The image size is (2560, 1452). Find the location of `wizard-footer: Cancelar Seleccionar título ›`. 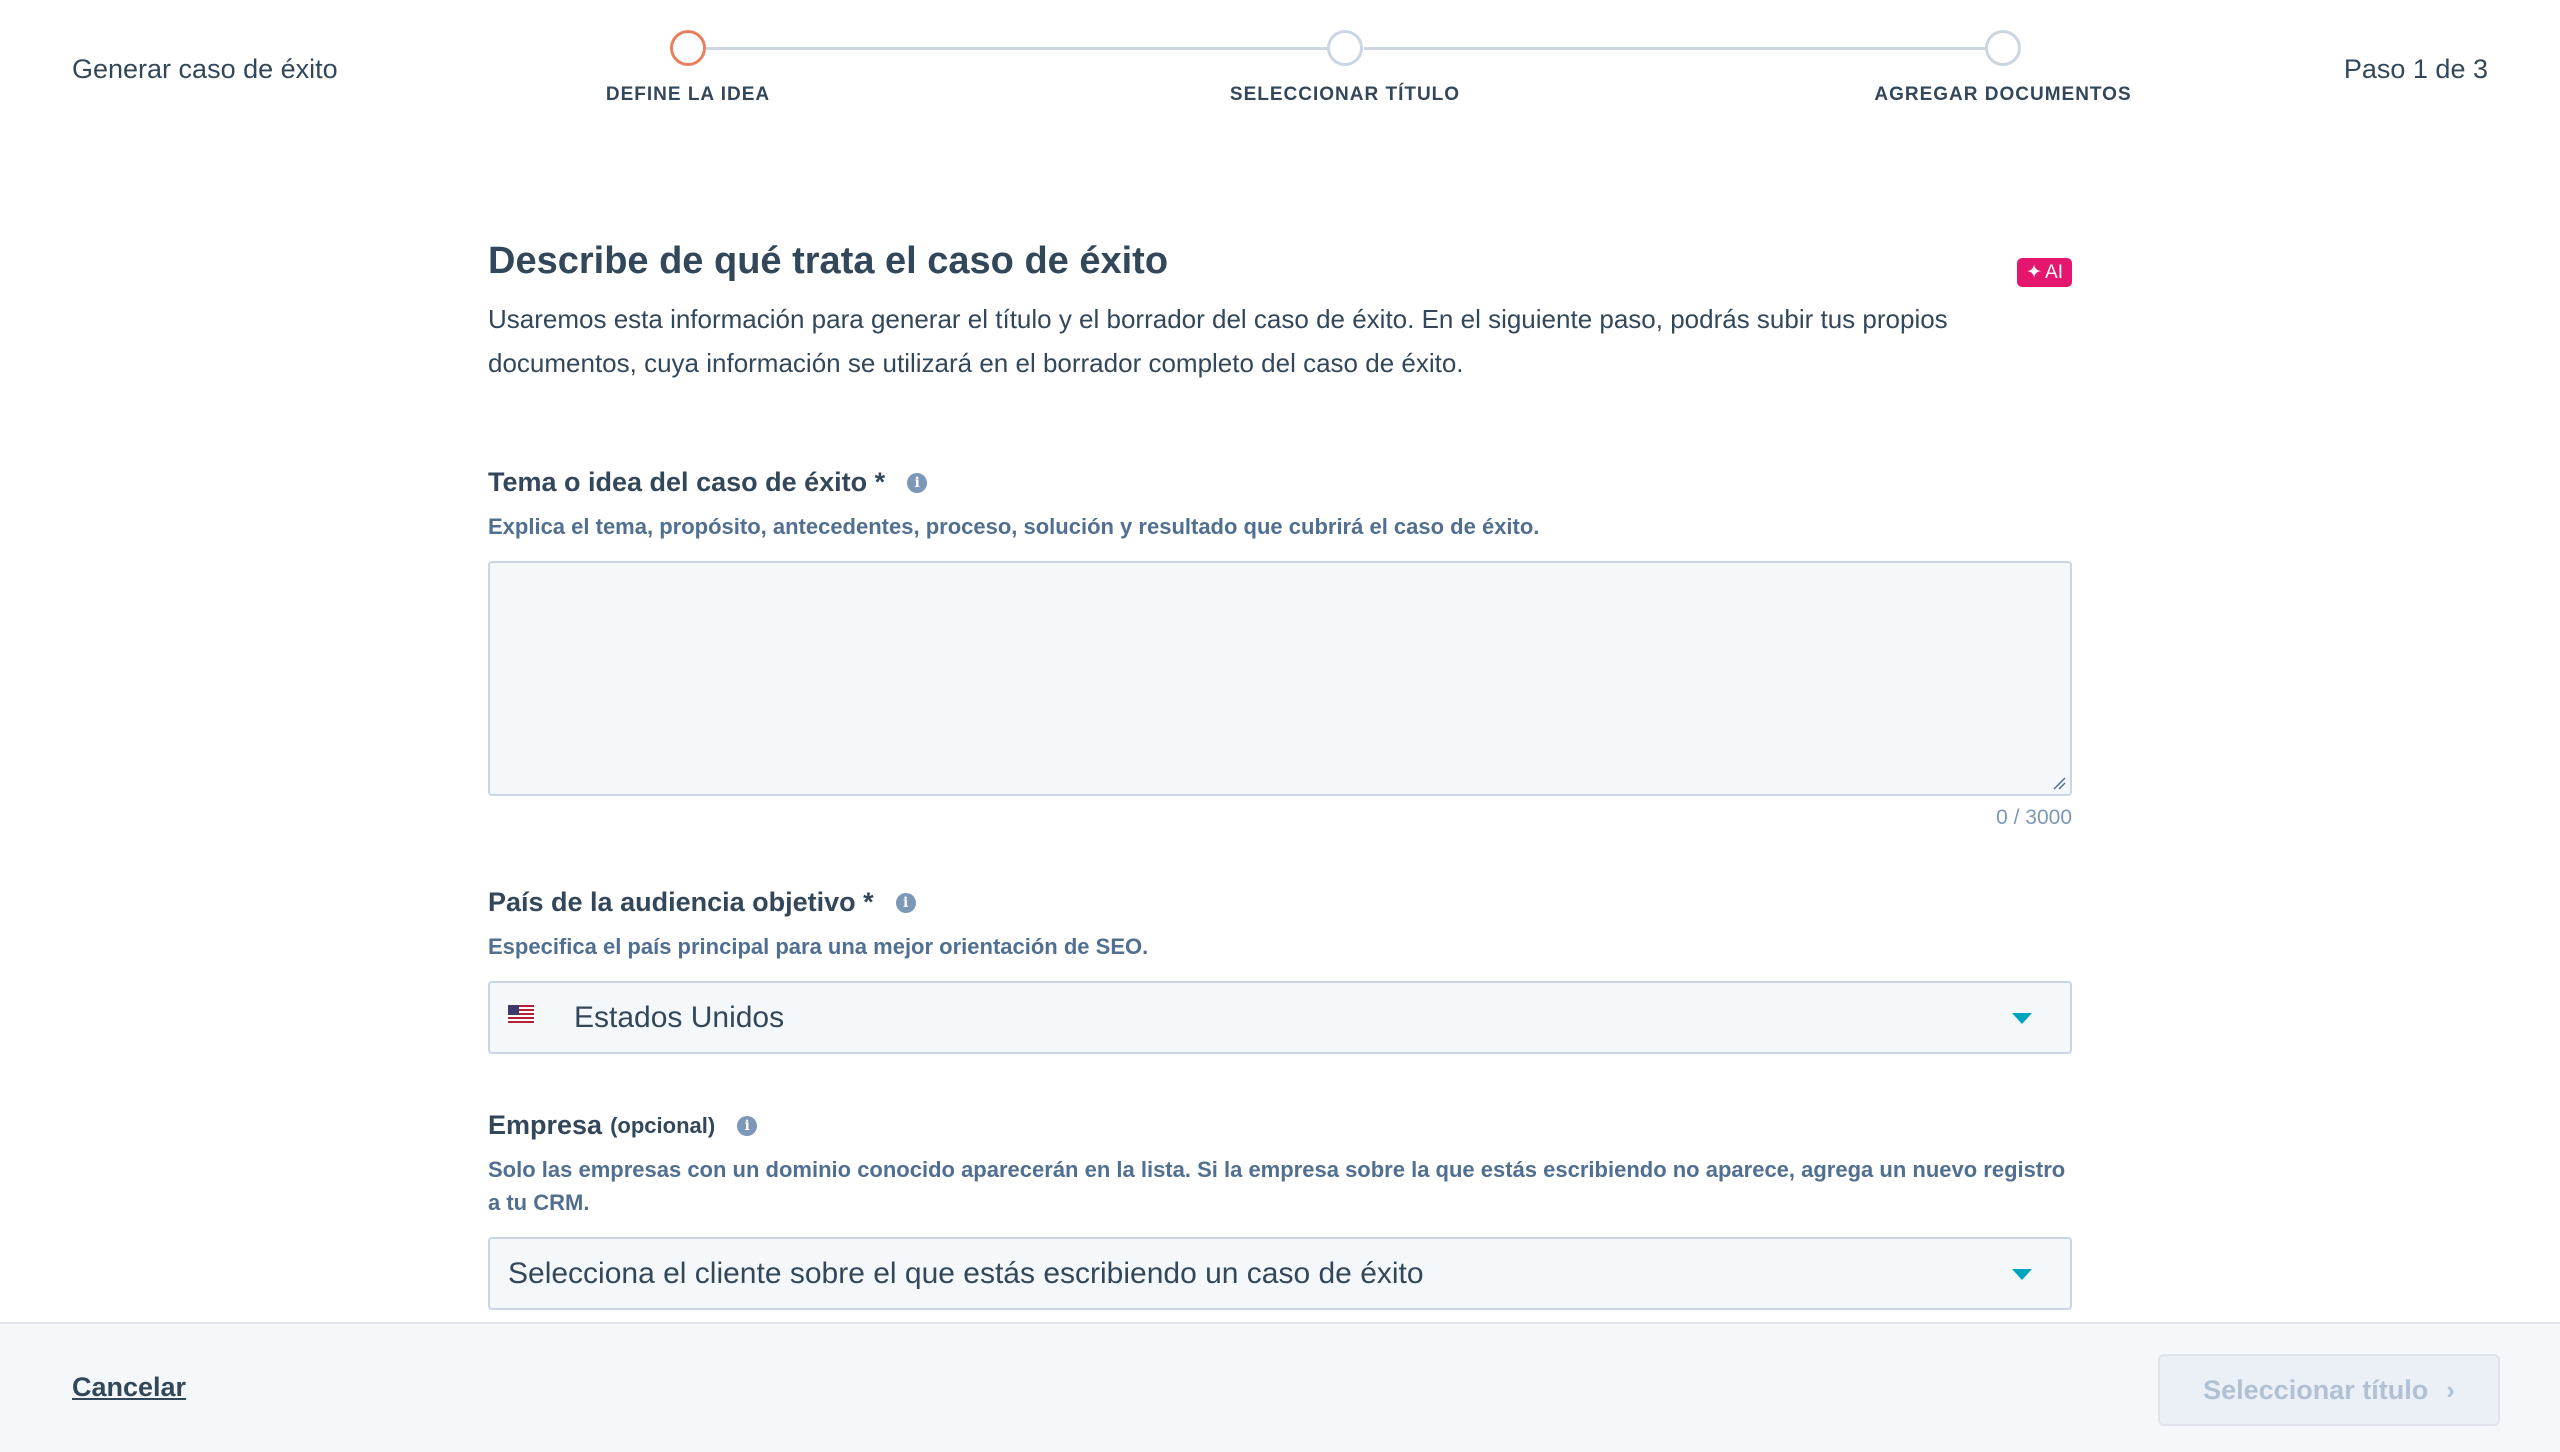

wizard-footer: Cancelar Seleccionar título › is located at coordinates (1280, 1387).